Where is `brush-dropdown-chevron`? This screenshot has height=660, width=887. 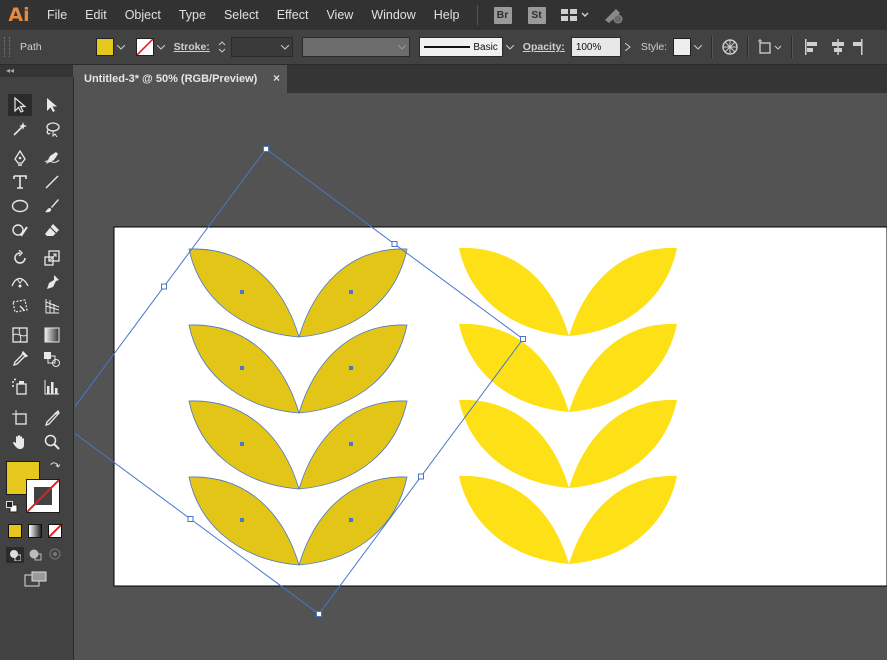 brush-dropdown-chevron is located at coordinates (510, 47).